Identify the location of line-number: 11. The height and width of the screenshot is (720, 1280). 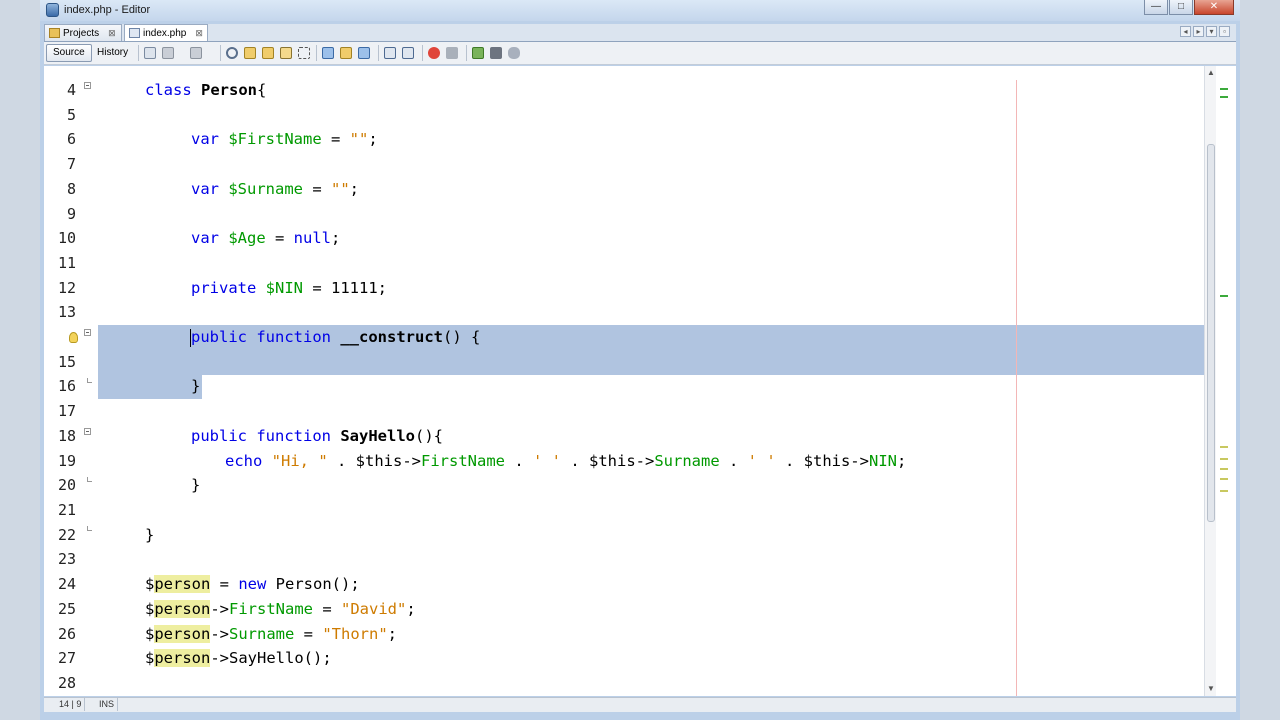
(66, 263).